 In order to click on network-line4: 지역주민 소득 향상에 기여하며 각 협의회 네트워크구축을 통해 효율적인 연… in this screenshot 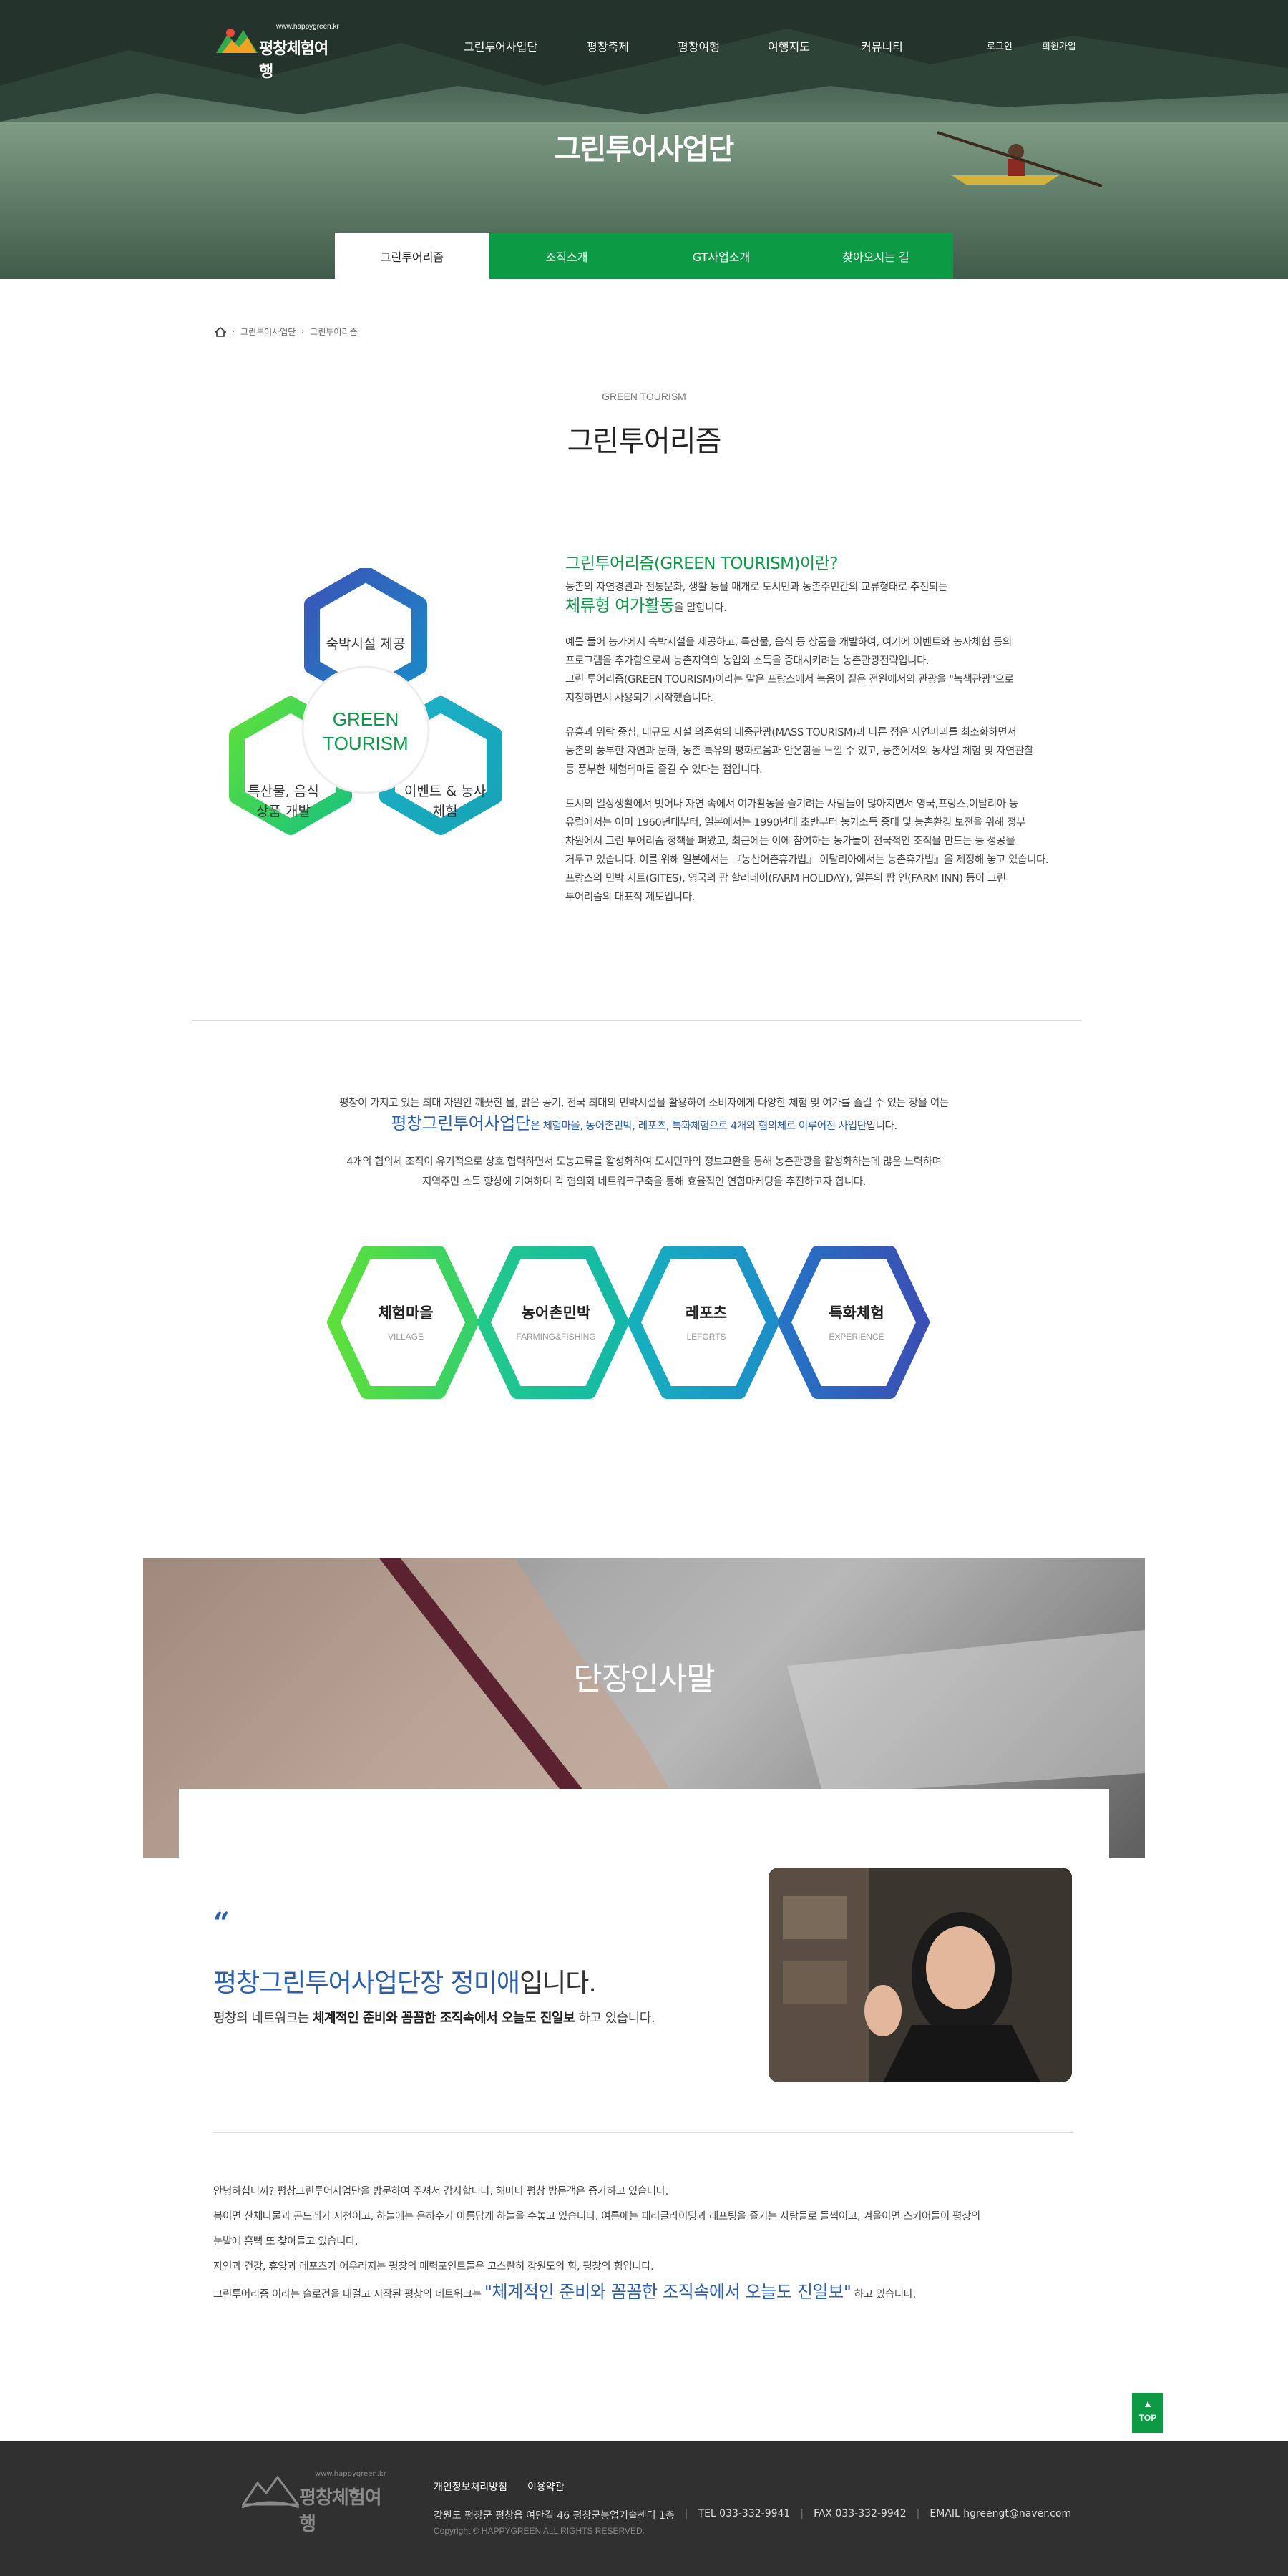, I will do `click(644, 1182)`.